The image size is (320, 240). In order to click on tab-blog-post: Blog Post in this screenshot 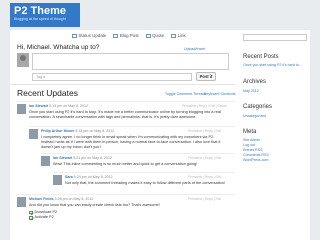, I will do `click(126, 35)`.